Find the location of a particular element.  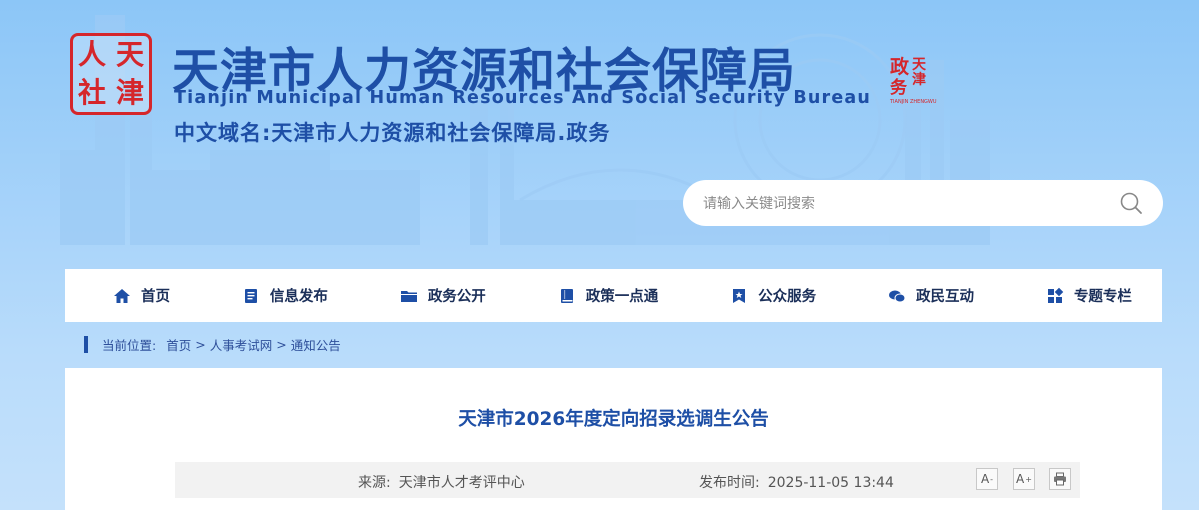

font-smaller-button: A- is located at coordinates (987, 479).